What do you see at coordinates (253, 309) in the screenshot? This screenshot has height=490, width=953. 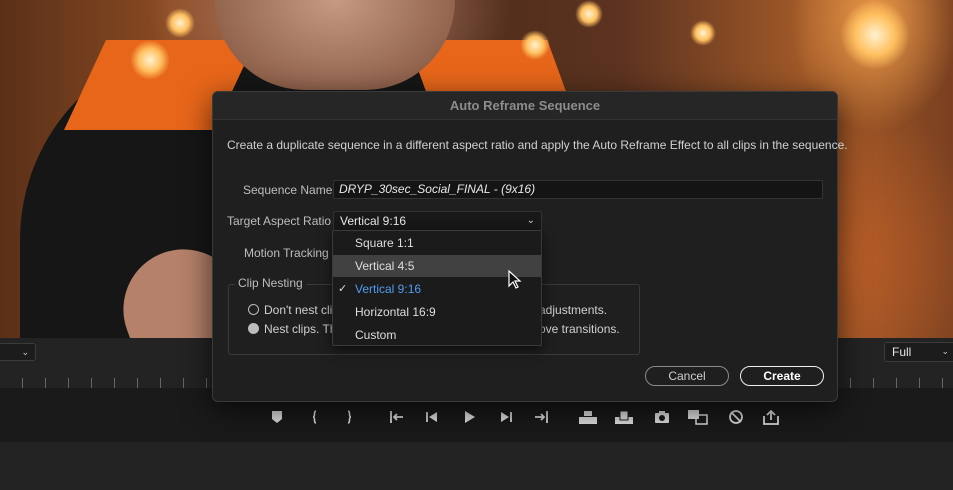 I see `radio-unchecked-icon` at bounding box center [253, 309].